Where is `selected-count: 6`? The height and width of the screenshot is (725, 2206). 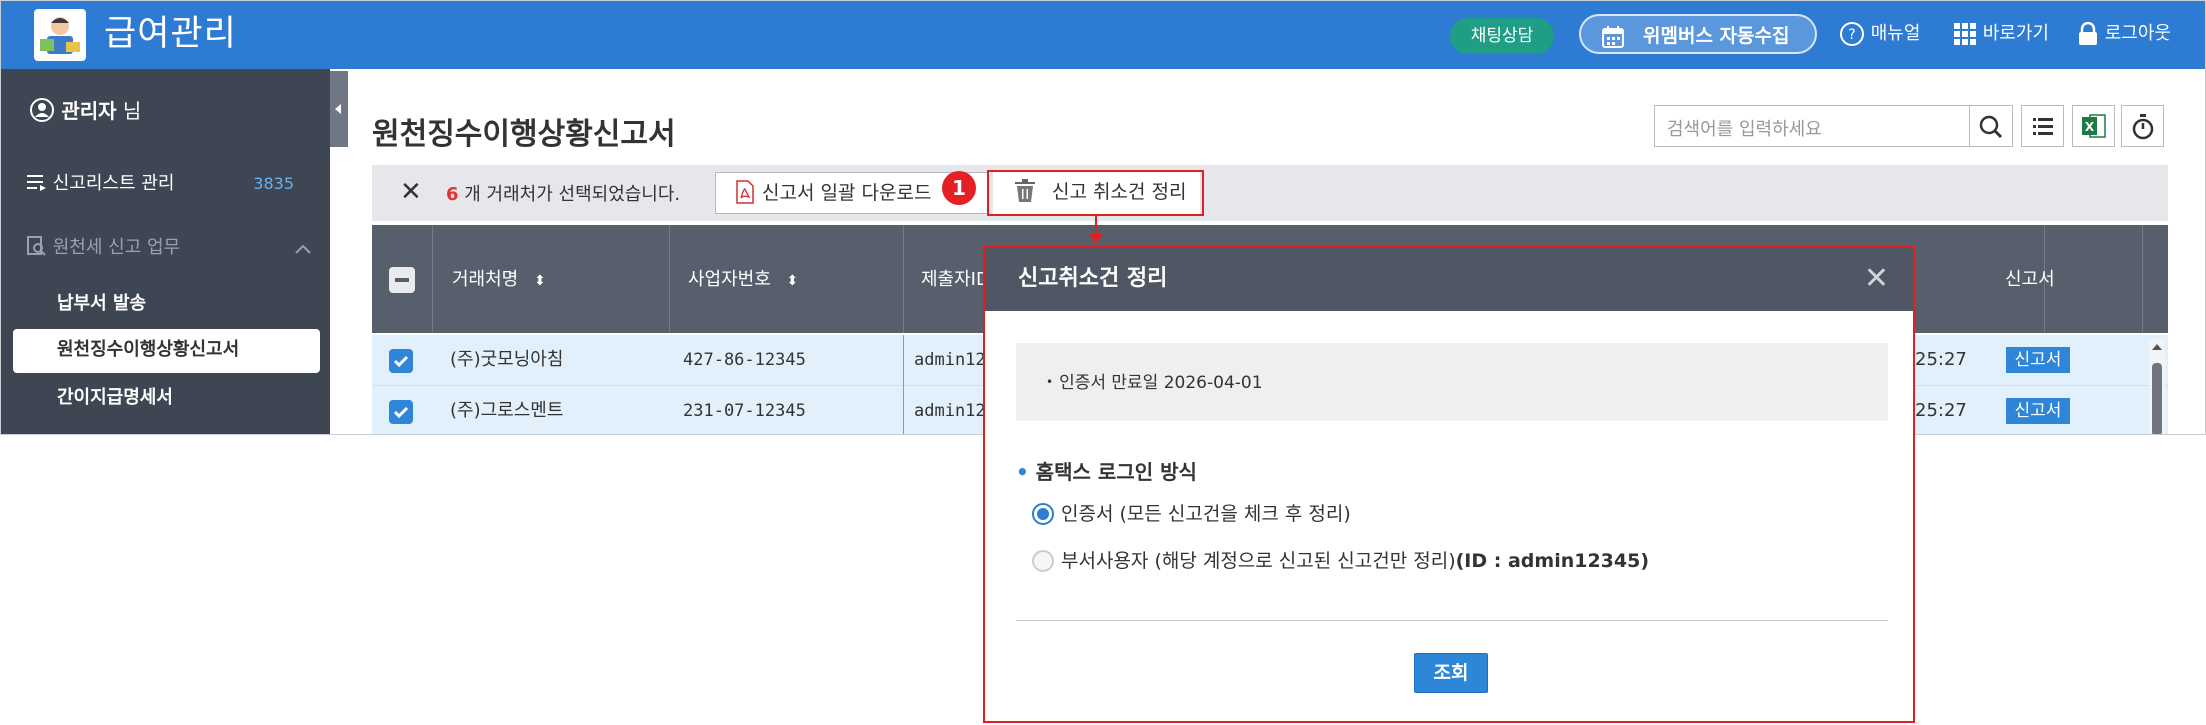
selected-count: 6 is located at coordinates (452, 194).